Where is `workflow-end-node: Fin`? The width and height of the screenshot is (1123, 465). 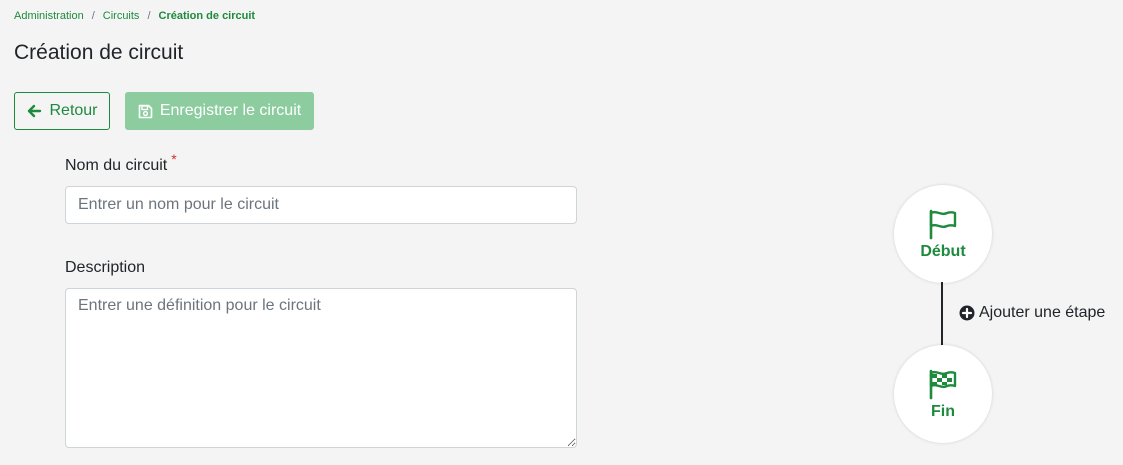
workflow-end-node: Fin is located at coordinates (943, 394).